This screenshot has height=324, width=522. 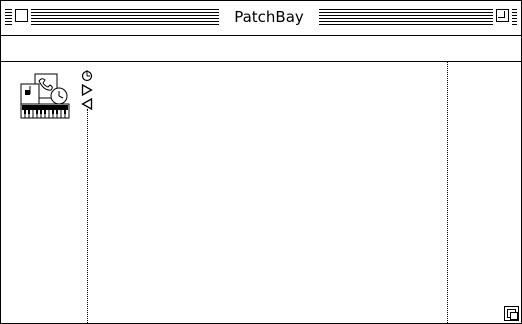 What do you see at coordinates (447, 192) in the screenshot?
I see `right-divider-line` at bounding box center [447, 192].